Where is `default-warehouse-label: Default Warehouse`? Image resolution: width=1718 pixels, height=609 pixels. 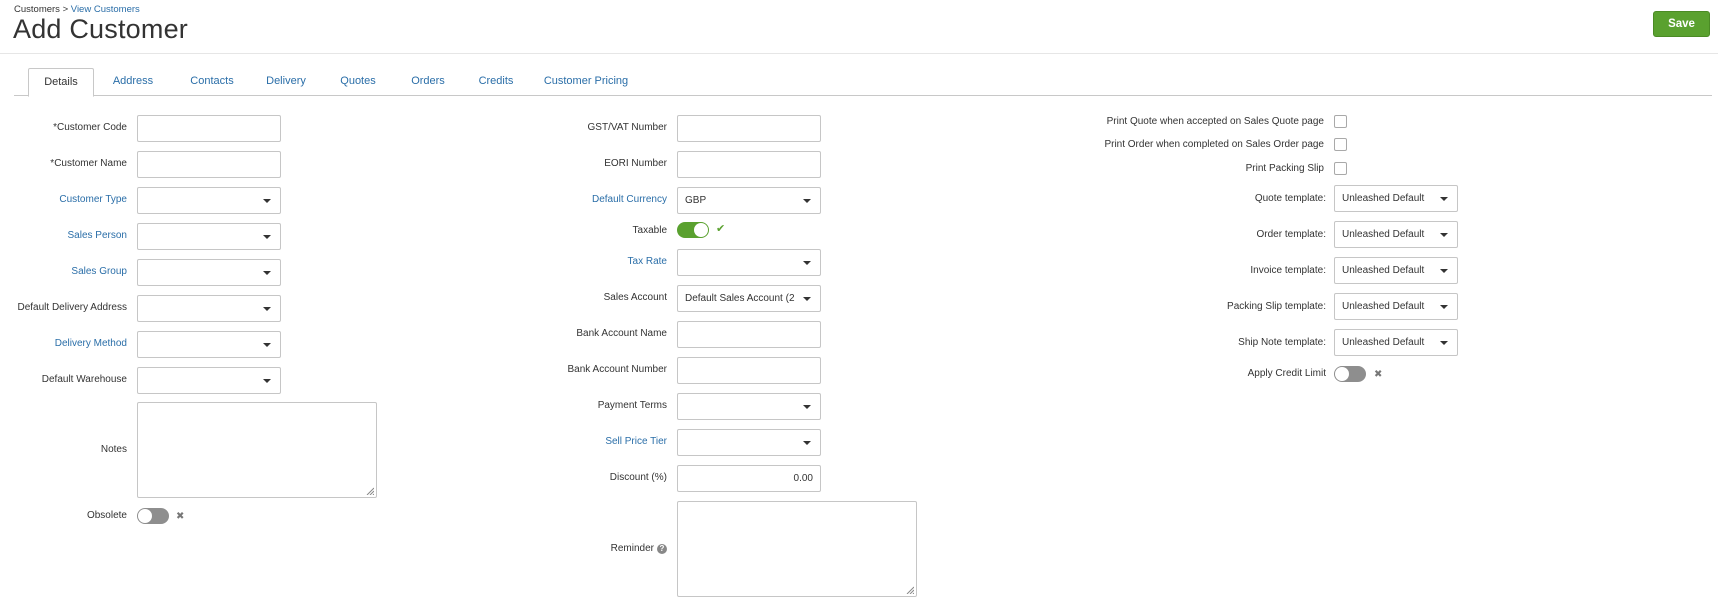
default-warehouse-label: Default Warehouse is located at coordinates (84, 379).